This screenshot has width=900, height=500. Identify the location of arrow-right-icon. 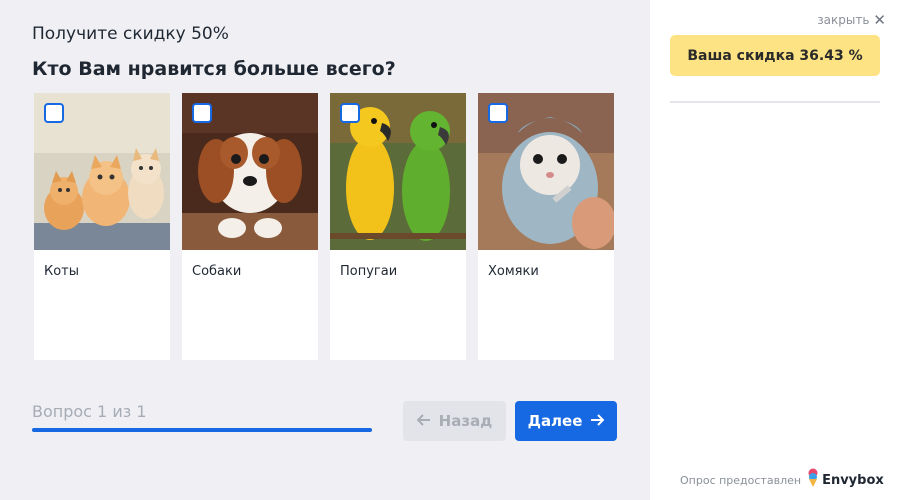
(597, 421).